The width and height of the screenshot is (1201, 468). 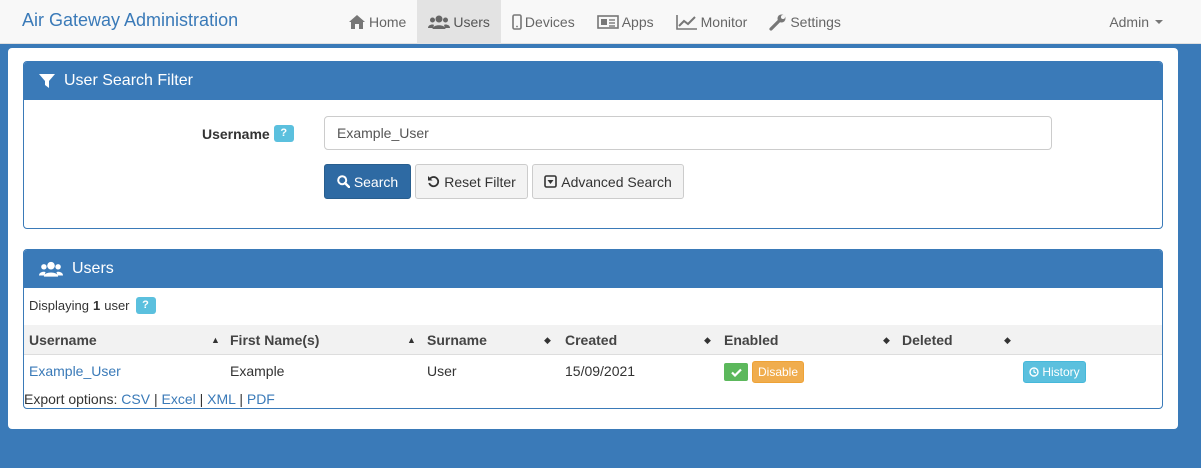 I want to click on users-panel-heading: Users, so click(x=593, y=269).